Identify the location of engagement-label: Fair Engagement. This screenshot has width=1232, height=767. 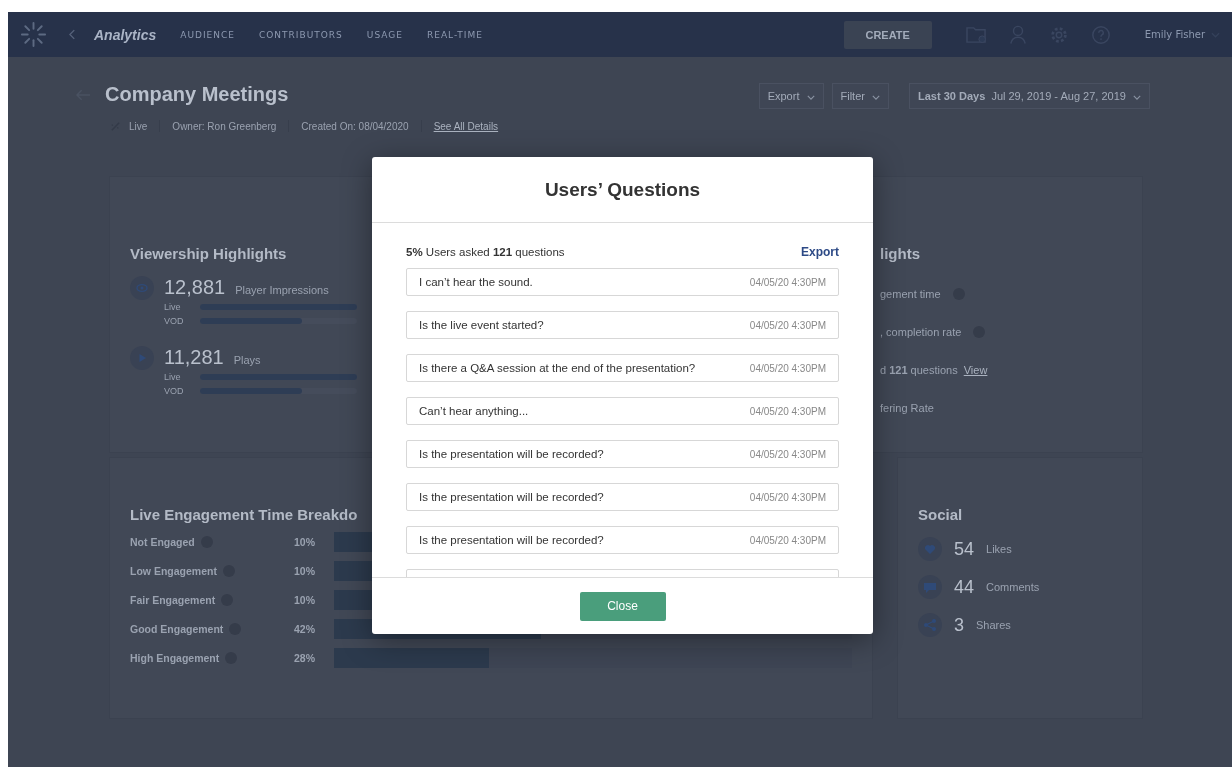
(173, 600).